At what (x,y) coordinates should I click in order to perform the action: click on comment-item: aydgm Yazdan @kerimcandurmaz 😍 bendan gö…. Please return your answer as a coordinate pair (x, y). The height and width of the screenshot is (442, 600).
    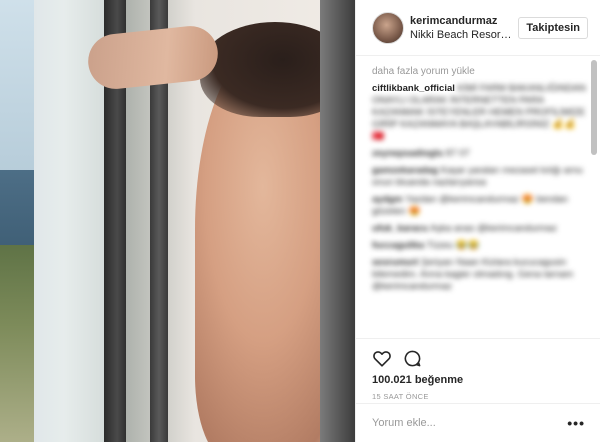
    Looking at the image, I should click on (479, 206).